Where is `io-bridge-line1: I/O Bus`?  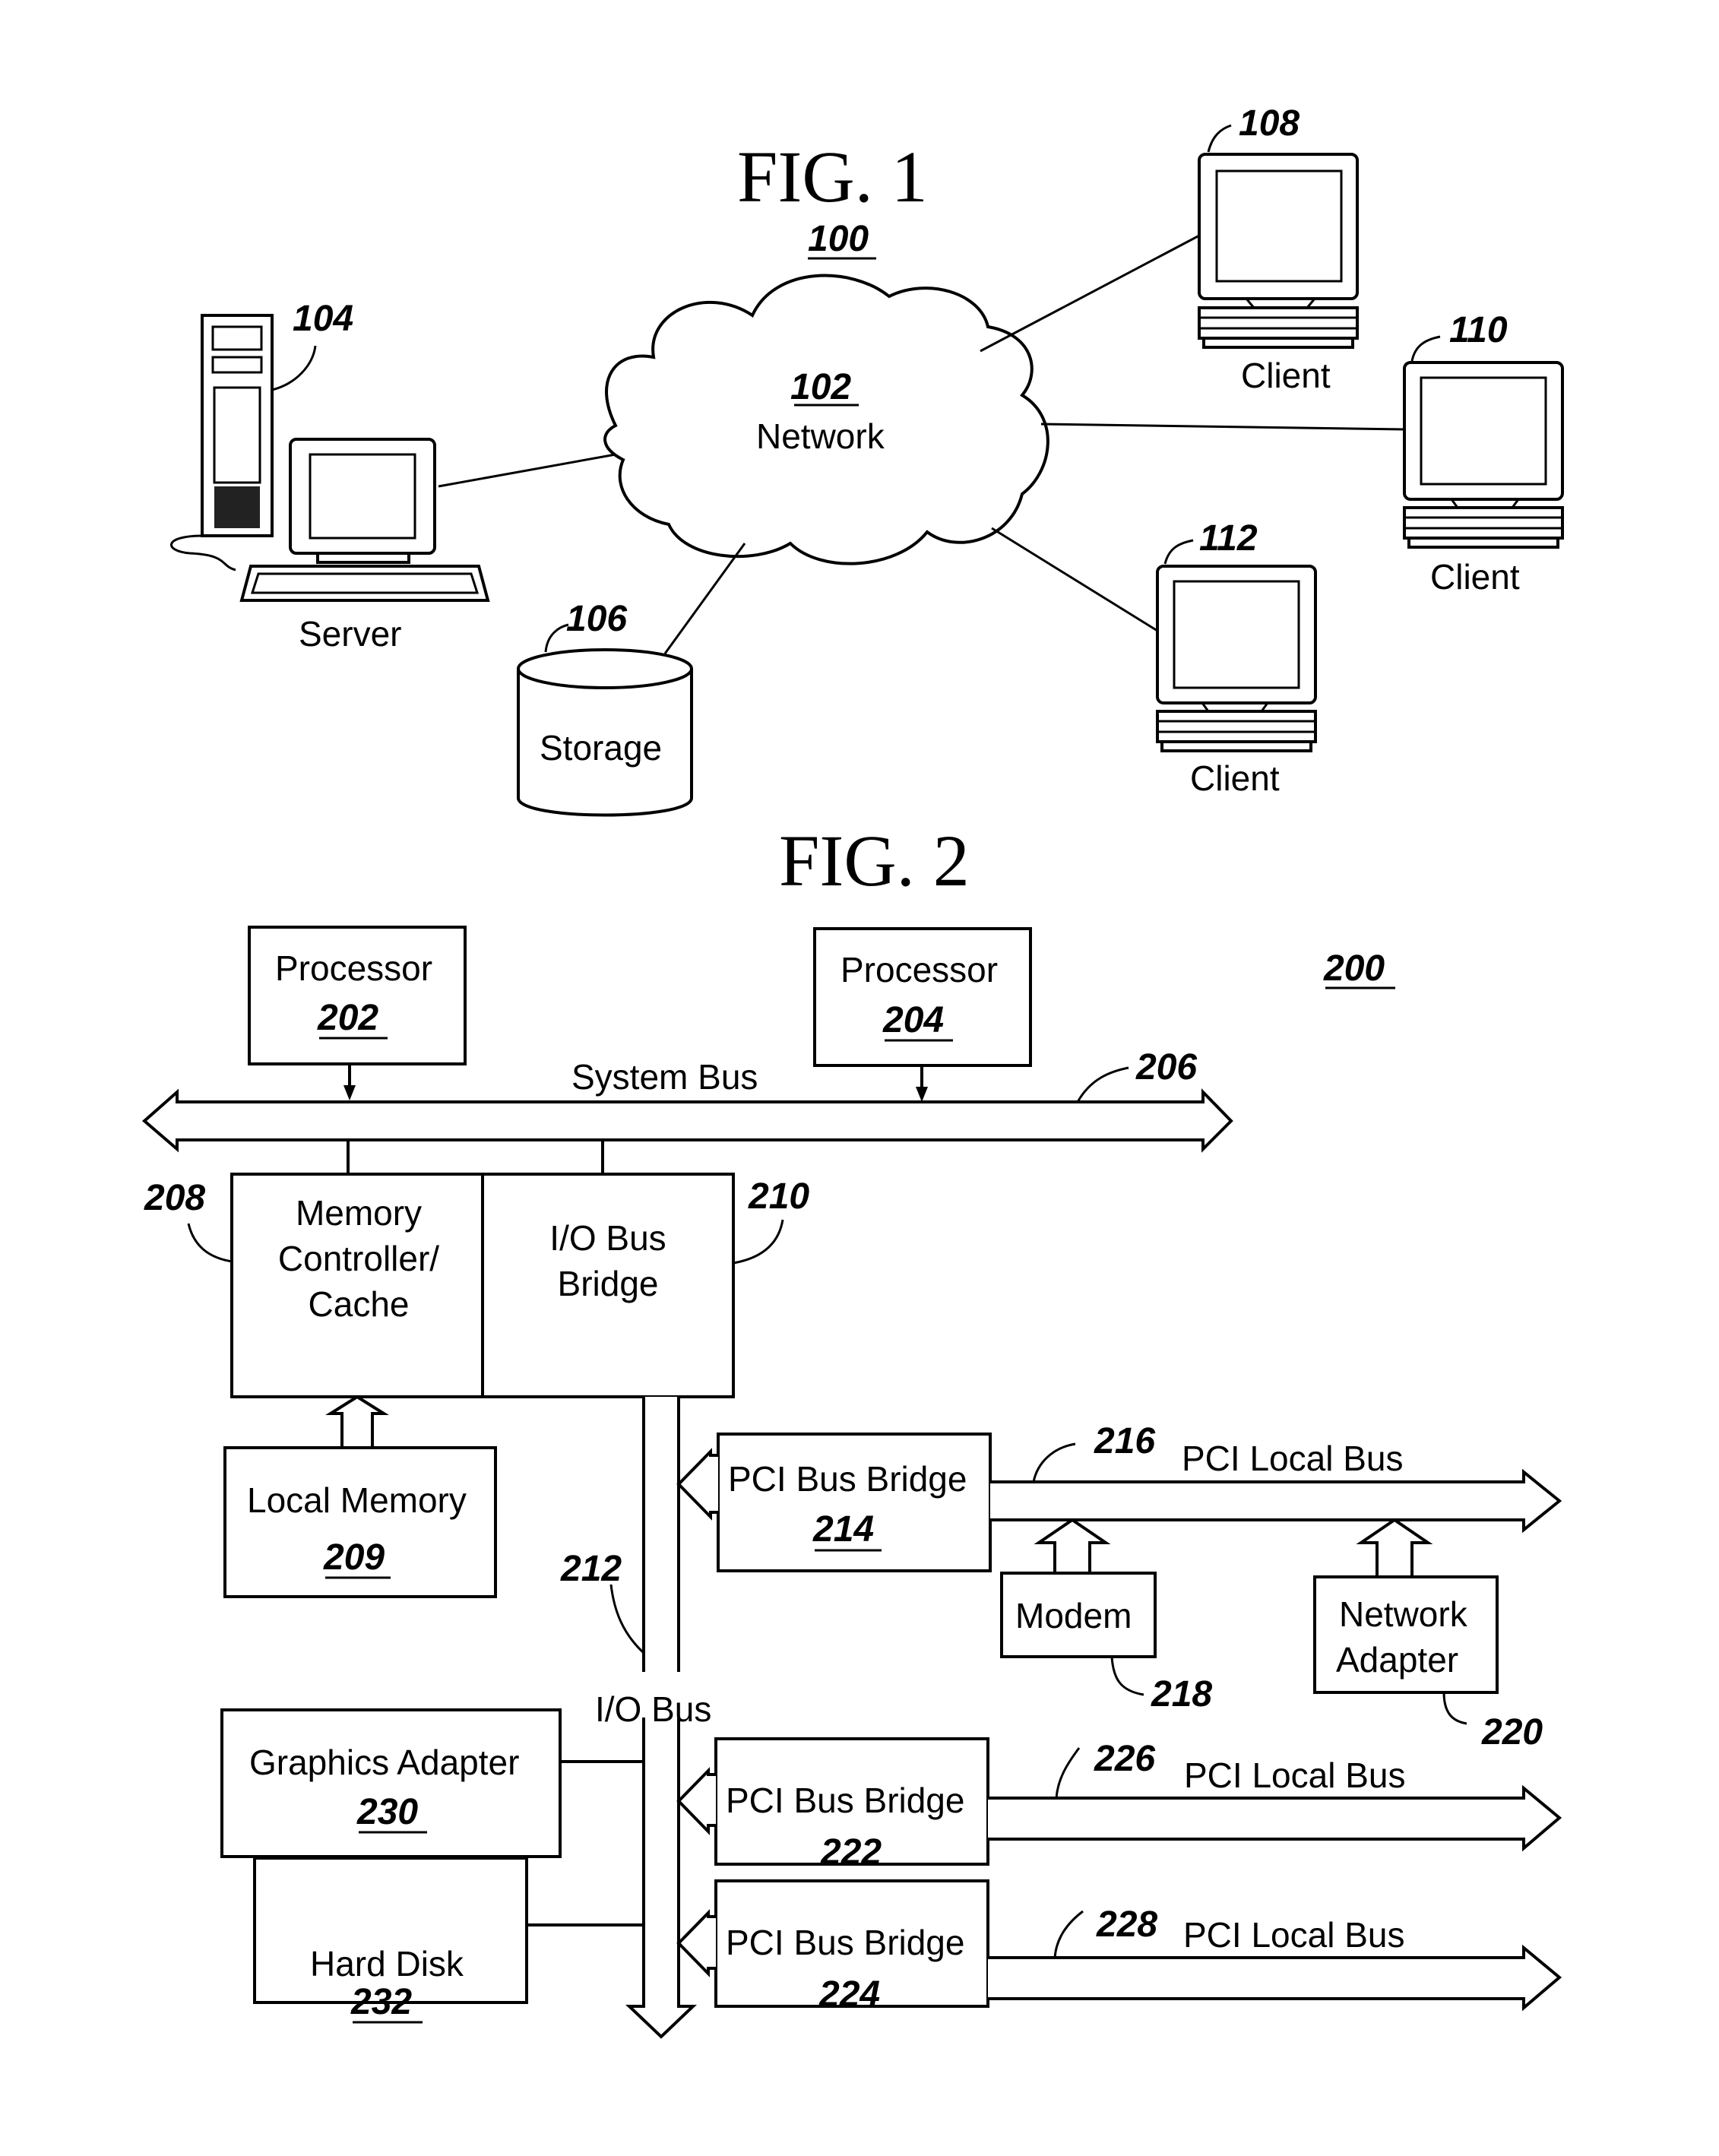
io-bridge-line1: I/O Bus is located at coordinates (607, 1238).